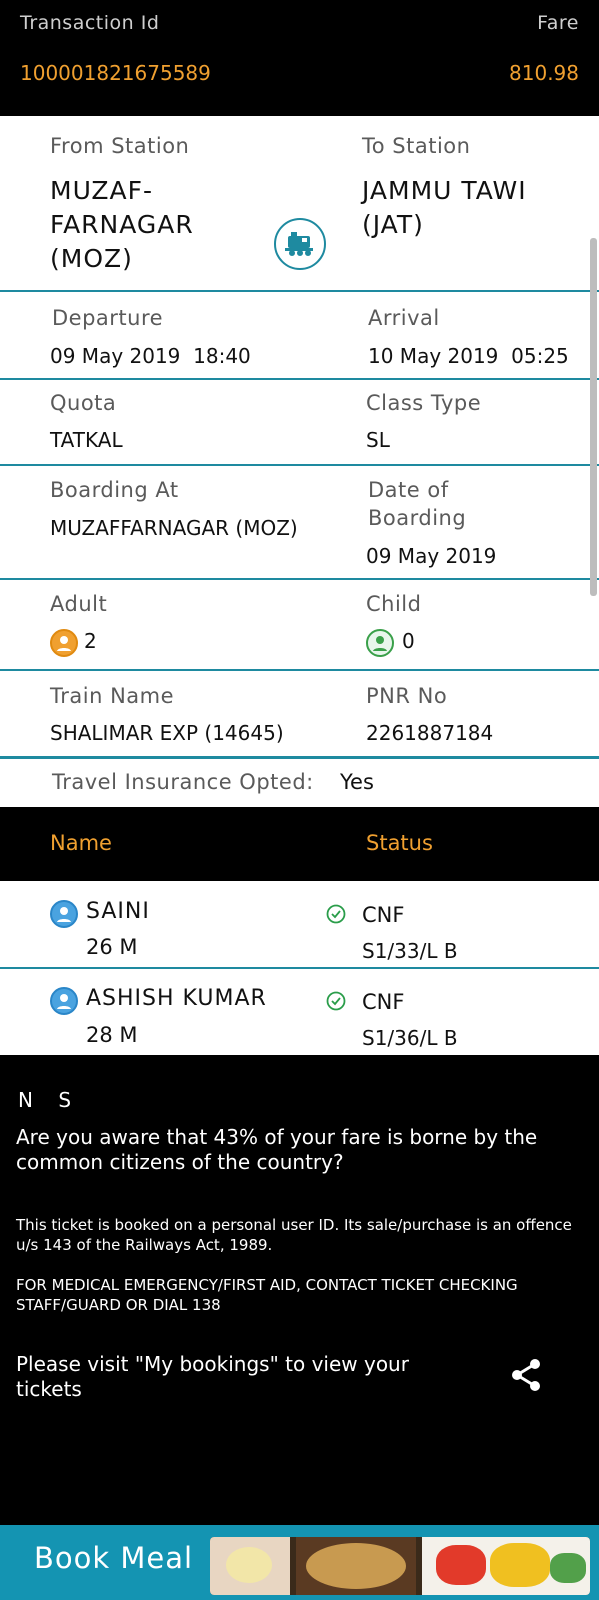  I want to click on name-column-header: Name, so click(81, 843).